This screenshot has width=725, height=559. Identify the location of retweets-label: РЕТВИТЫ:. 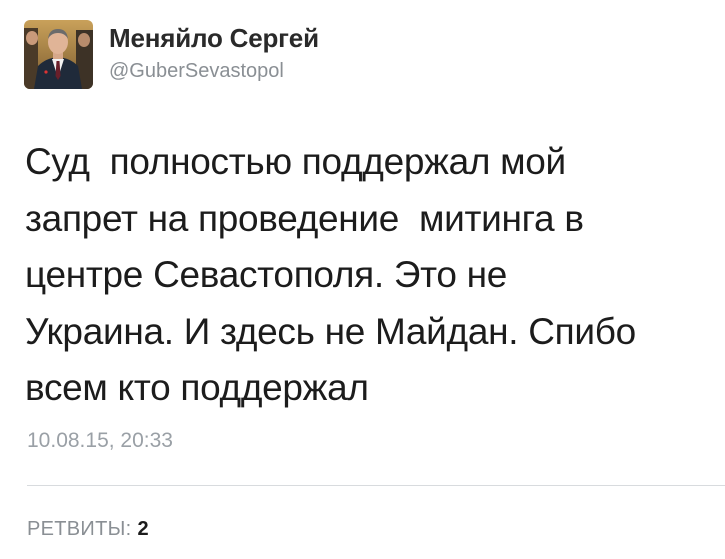
(79, 529).